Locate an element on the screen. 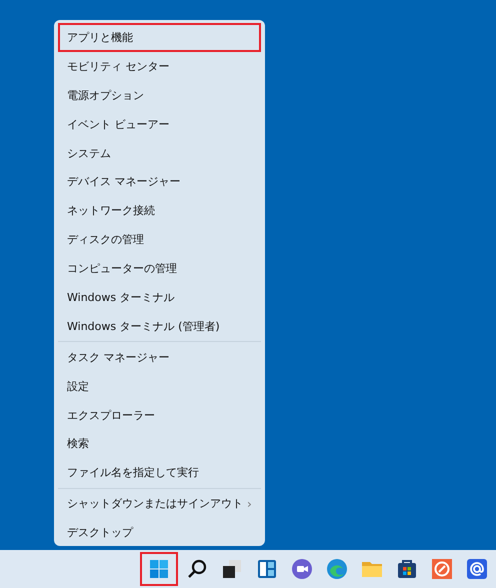  menu-item: システム is located at coordinates (159, 153).